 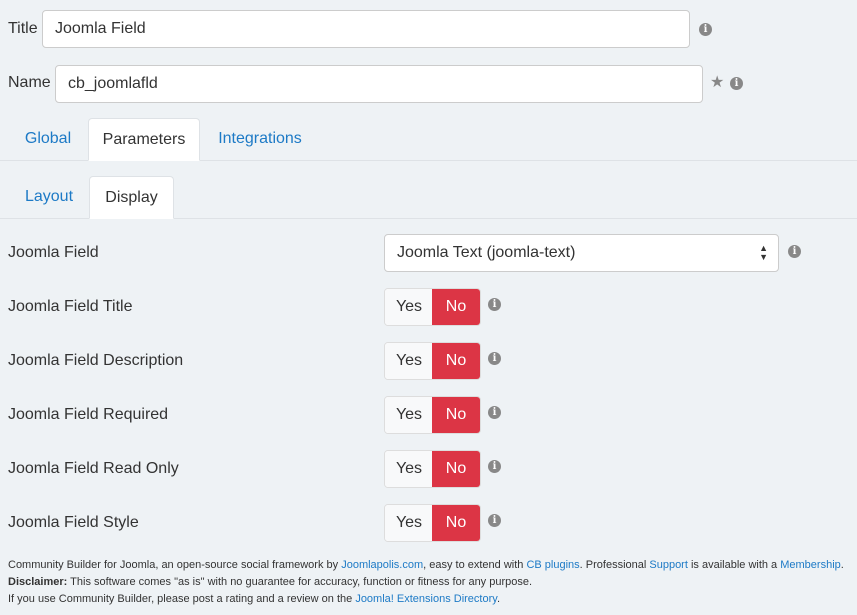 I want to click on joomla-field-read-only-label: Joomla Field Read Only, so click(x=93, y=468).